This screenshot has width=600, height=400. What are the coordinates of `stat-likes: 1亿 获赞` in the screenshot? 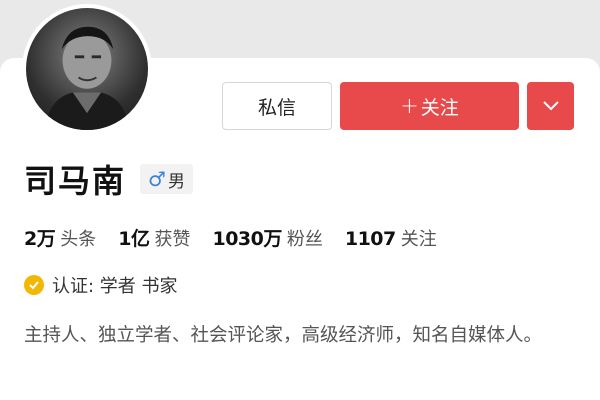 It's located at (154, 237).